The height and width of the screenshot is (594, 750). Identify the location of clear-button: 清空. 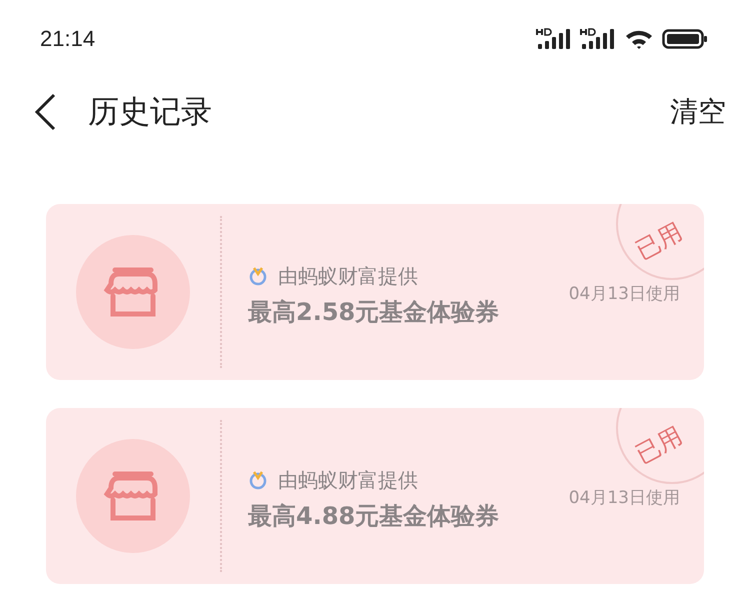
(698, 112).